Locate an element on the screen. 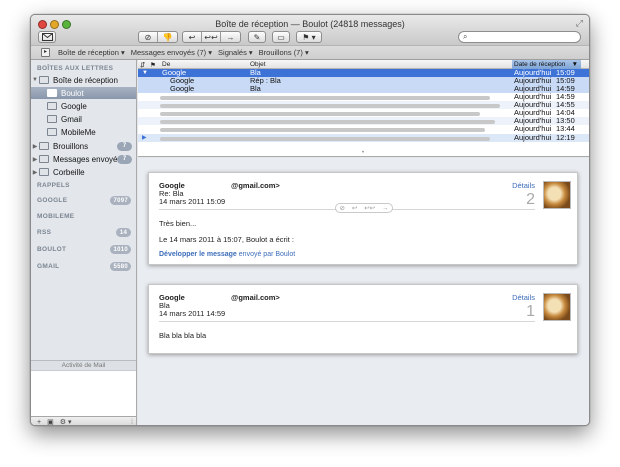 This screenshot has height=467, width=620. unread-badge: 1010 is located at coordinates (120, 249).